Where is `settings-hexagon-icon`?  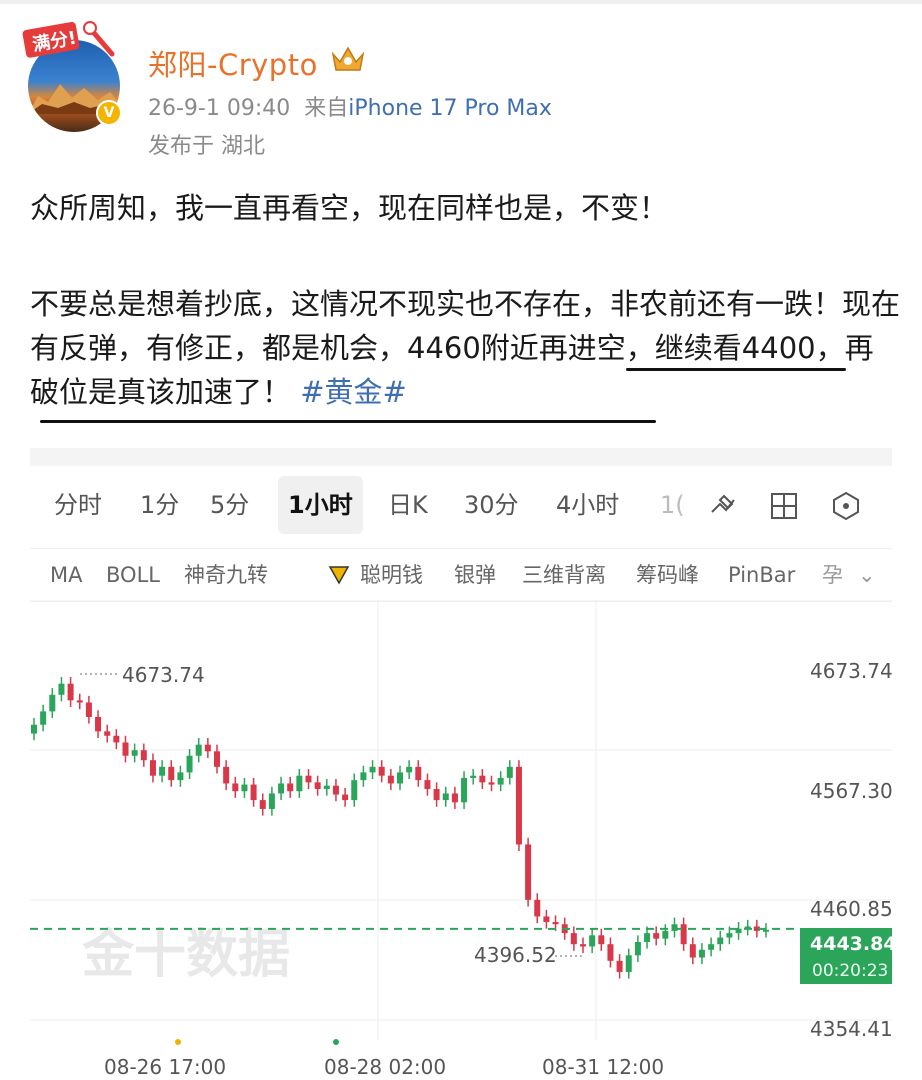
settings-hexagon-icon is located at coordinates (846, 506).